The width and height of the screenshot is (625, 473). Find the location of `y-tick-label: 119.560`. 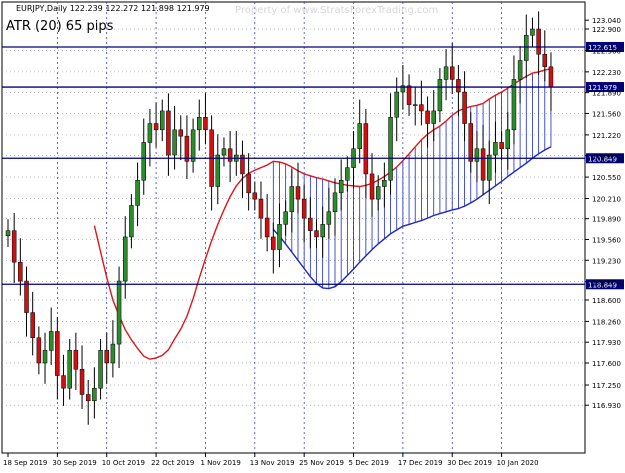

y-tick-label: 119.560 is located at coordinates (606, 240).